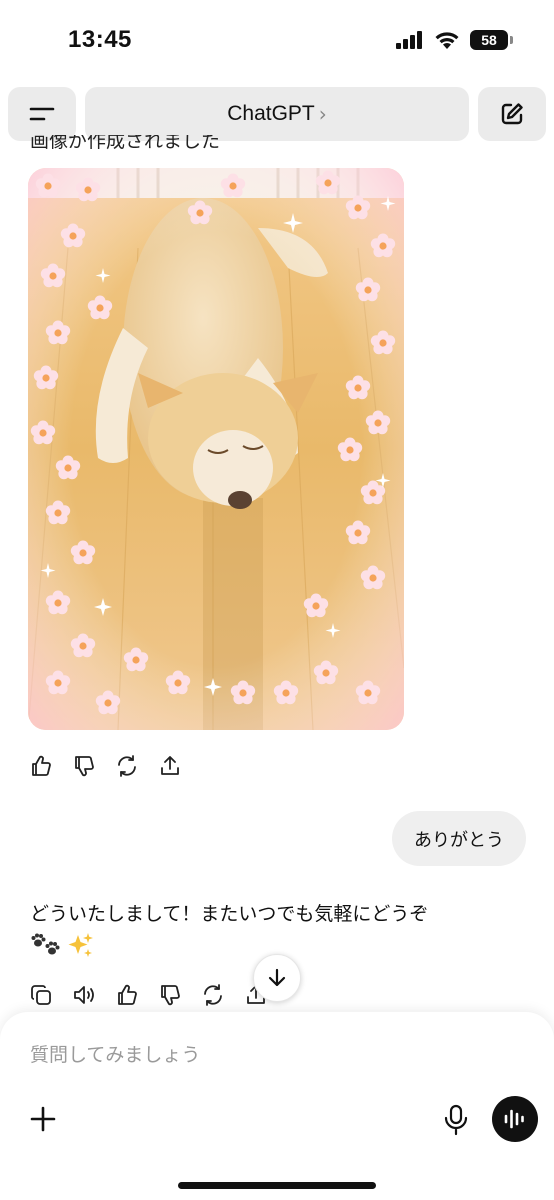 Image resolution: width=554 pixels, height=1200 pixels. Describe the element at coordinates (229, 914) in the screenshot. I see `assistant-message-text: どういたしまして！またいつでも気軽にどうぞ` at that location.